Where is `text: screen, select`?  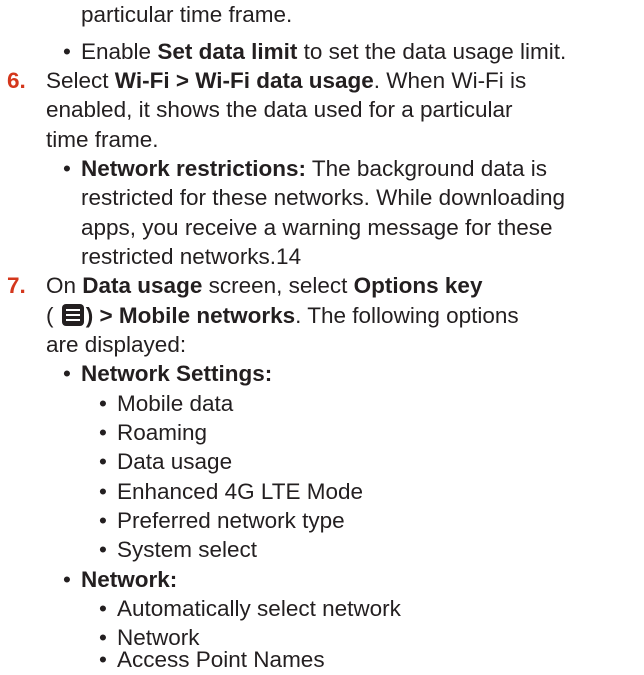 text: screen, select is located at coordinates (278, 285).